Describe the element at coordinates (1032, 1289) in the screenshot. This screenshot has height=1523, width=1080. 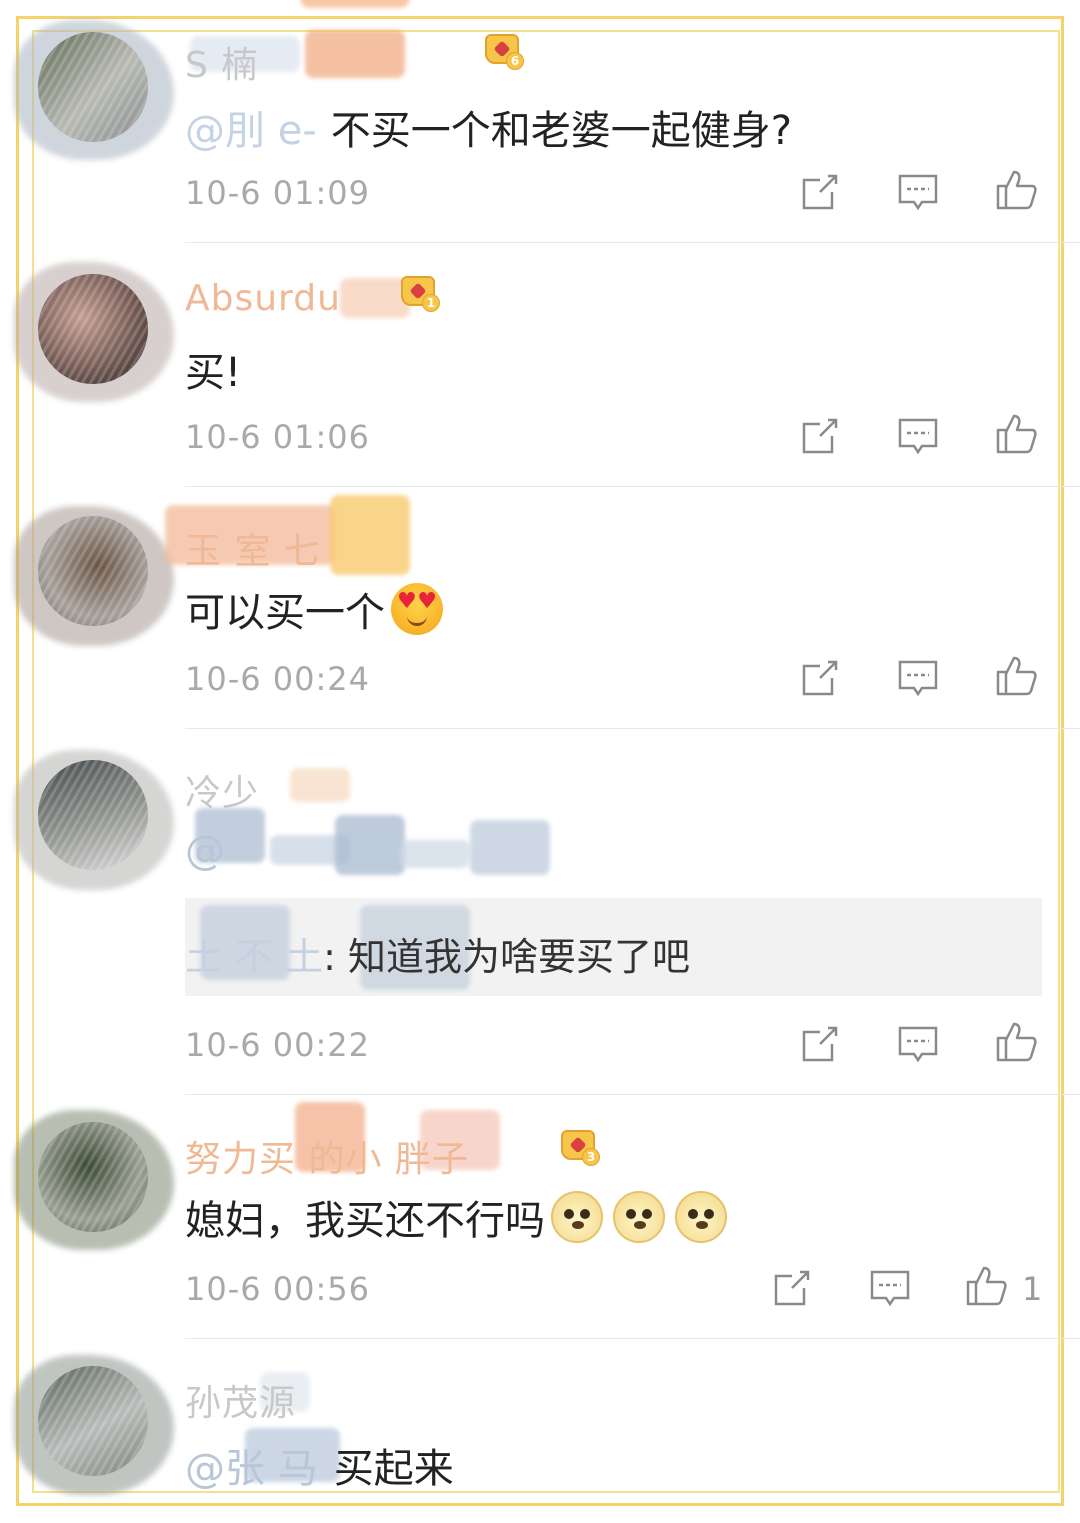
I see `like-count: 1` at that location.